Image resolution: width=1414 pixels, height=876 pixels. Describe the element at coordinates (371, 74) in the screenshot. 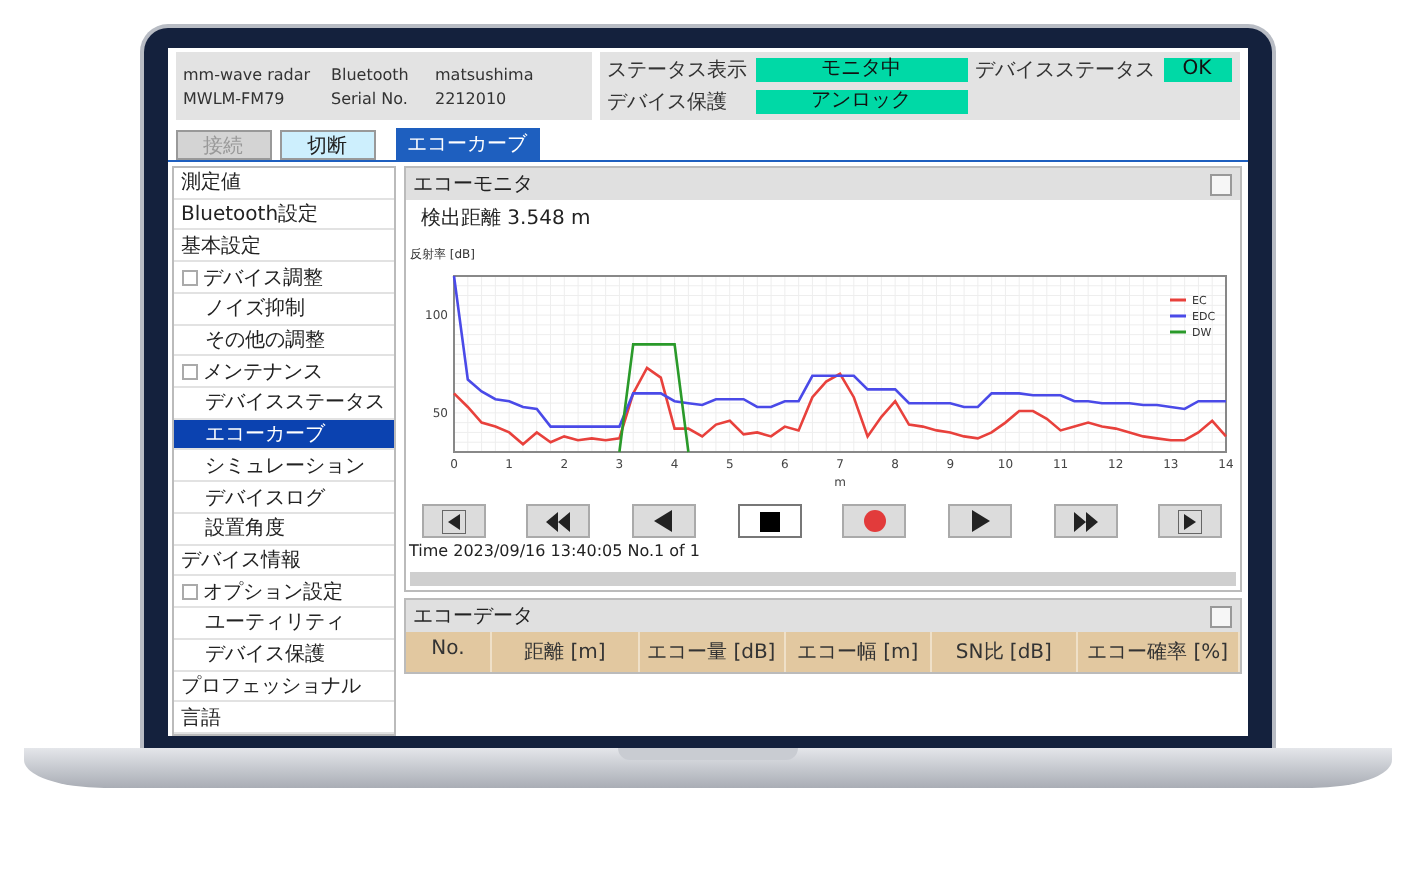

I see `connection-label: Bluetooth` at that location.